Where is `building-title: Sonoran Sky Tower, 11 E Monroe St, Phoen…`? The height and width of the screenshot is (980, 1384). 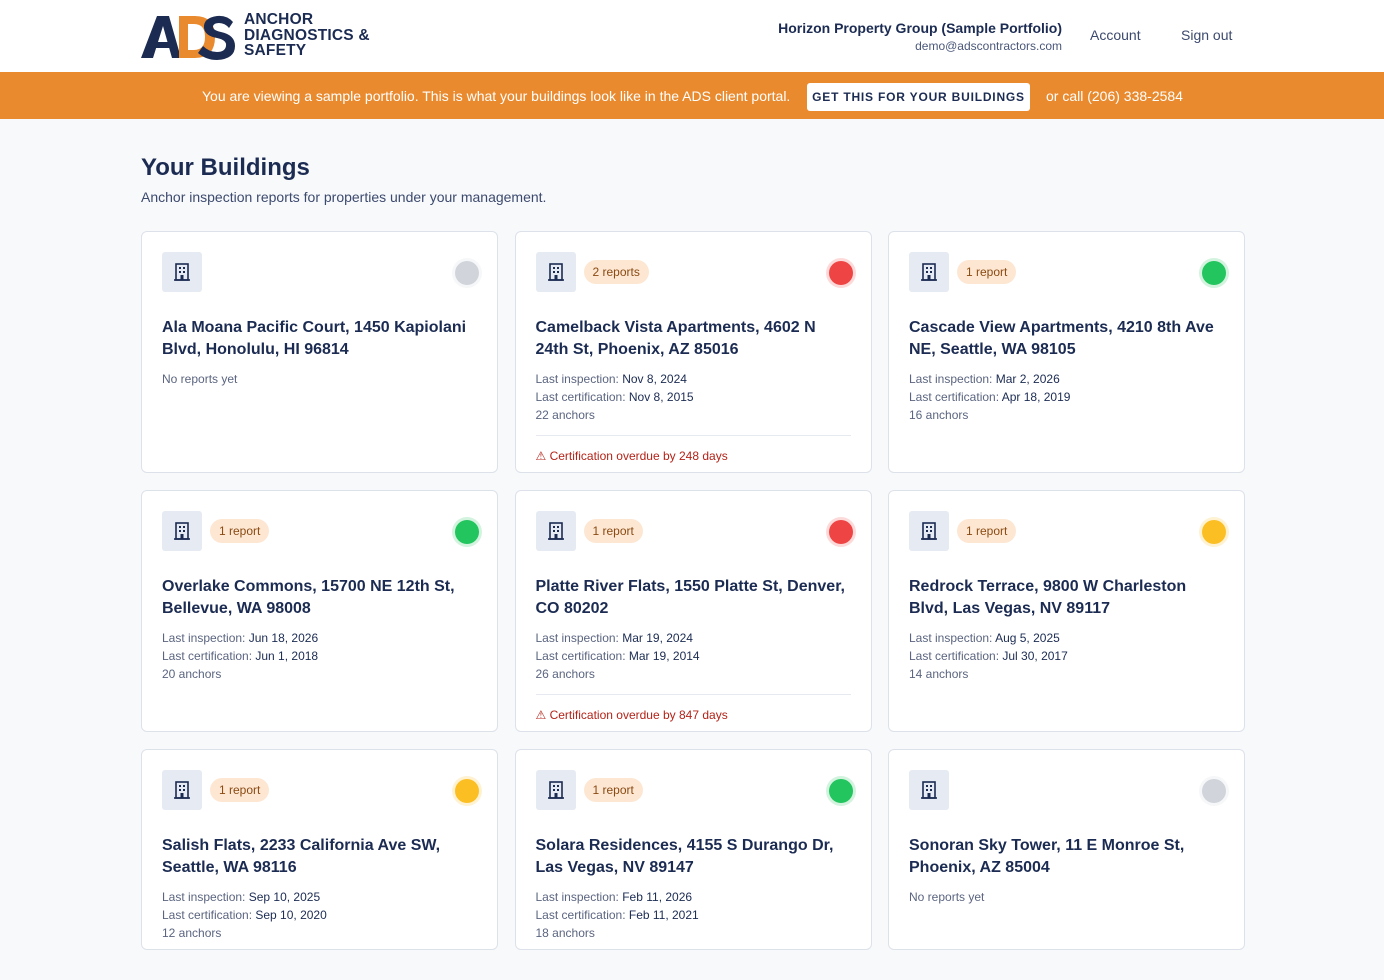
building-title: Sonoran Sky Tower, 11 E Monroe St, Phoen… is located at coordinates (1047, 856).